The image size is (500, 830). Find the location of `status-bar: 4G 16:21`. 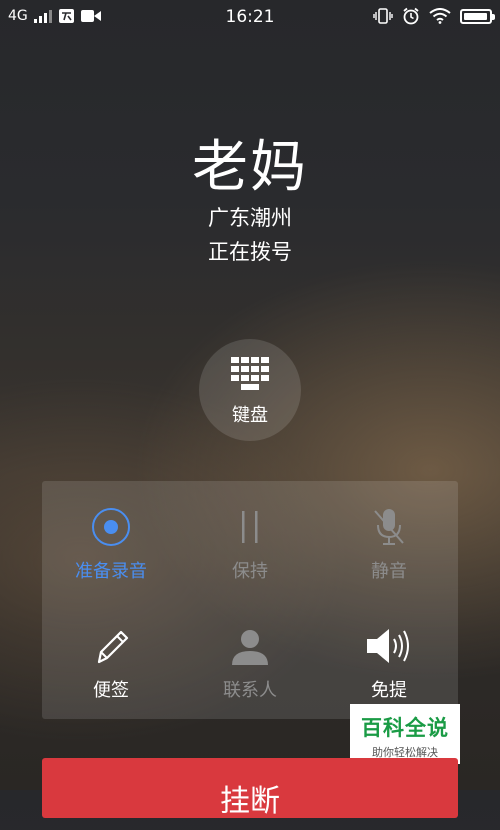

status-bar: 4G 16:21 is located at coordinates (250, 18).